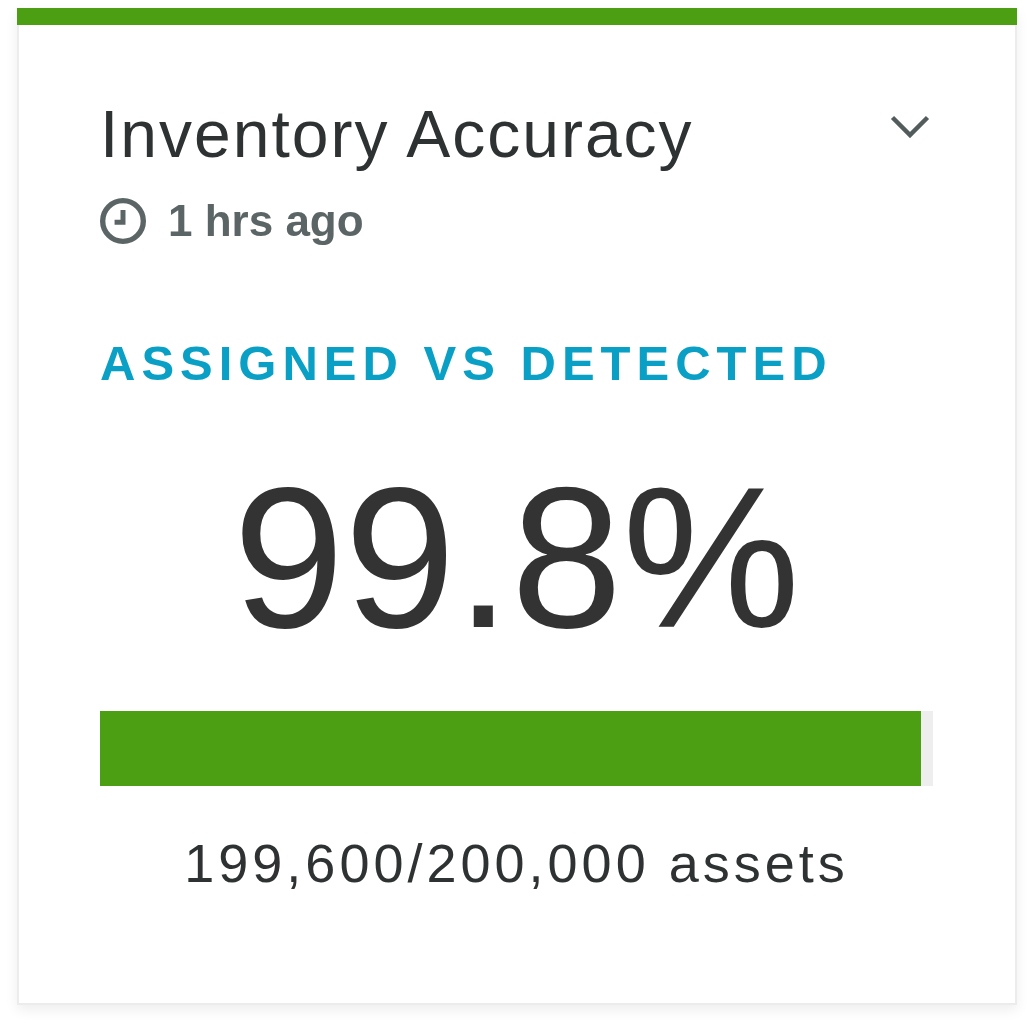 This screenshot has height=1033, width=1033. What do you see at coordinates (467, 363) in the screenshot?
I see `metric-label: ASSIGNED VS DETECTED` at bounding box center [467, 363].